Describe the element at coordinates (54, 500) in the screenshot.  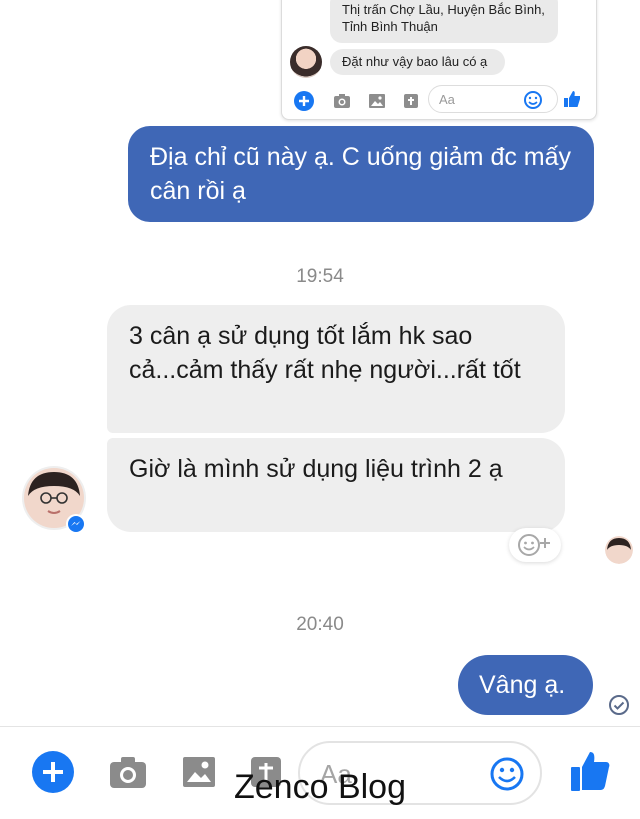
I see `sender-avatar` at that location.